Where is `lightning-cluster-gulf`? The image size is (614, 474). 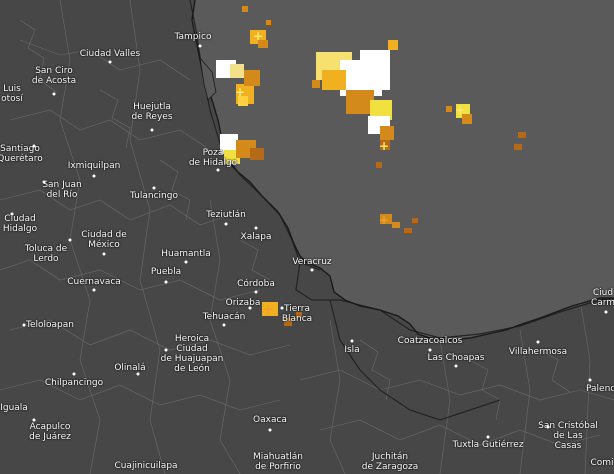 lightning-cluster-gulf is located at coordinates (355, 95).